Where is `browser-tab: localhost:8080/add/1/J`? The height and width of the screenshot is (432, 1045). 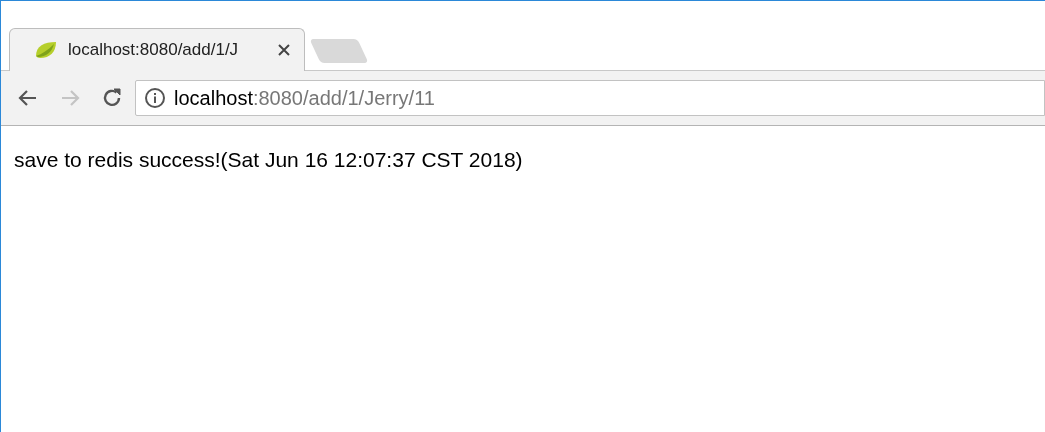 browser-tab: localhost:8080/add/1/J is located at coordinates (157, 49).